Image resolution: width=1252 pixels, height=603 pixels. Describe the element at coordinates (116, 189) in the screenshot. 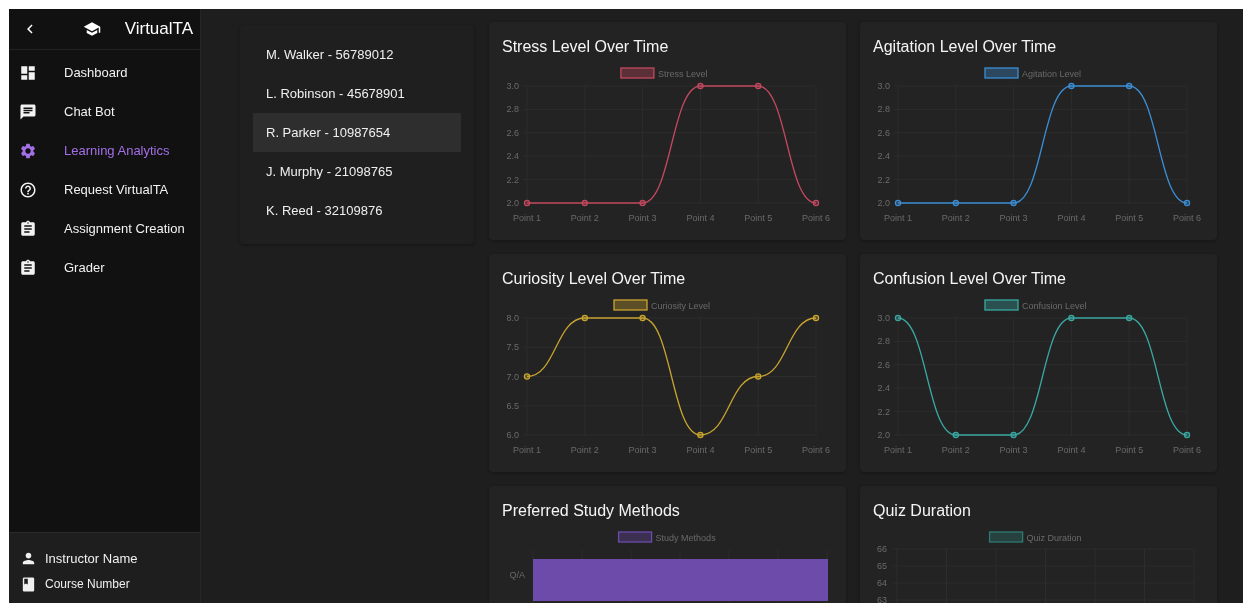

I see `nav-label: Request VirtualTA` at that location.